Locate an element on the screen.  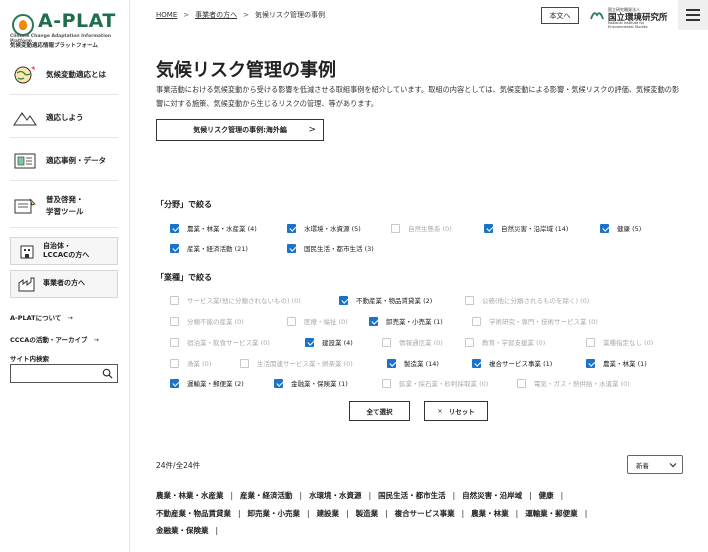
industry-option: 医療・福祉 (0) is located at coordinates (317, 321).